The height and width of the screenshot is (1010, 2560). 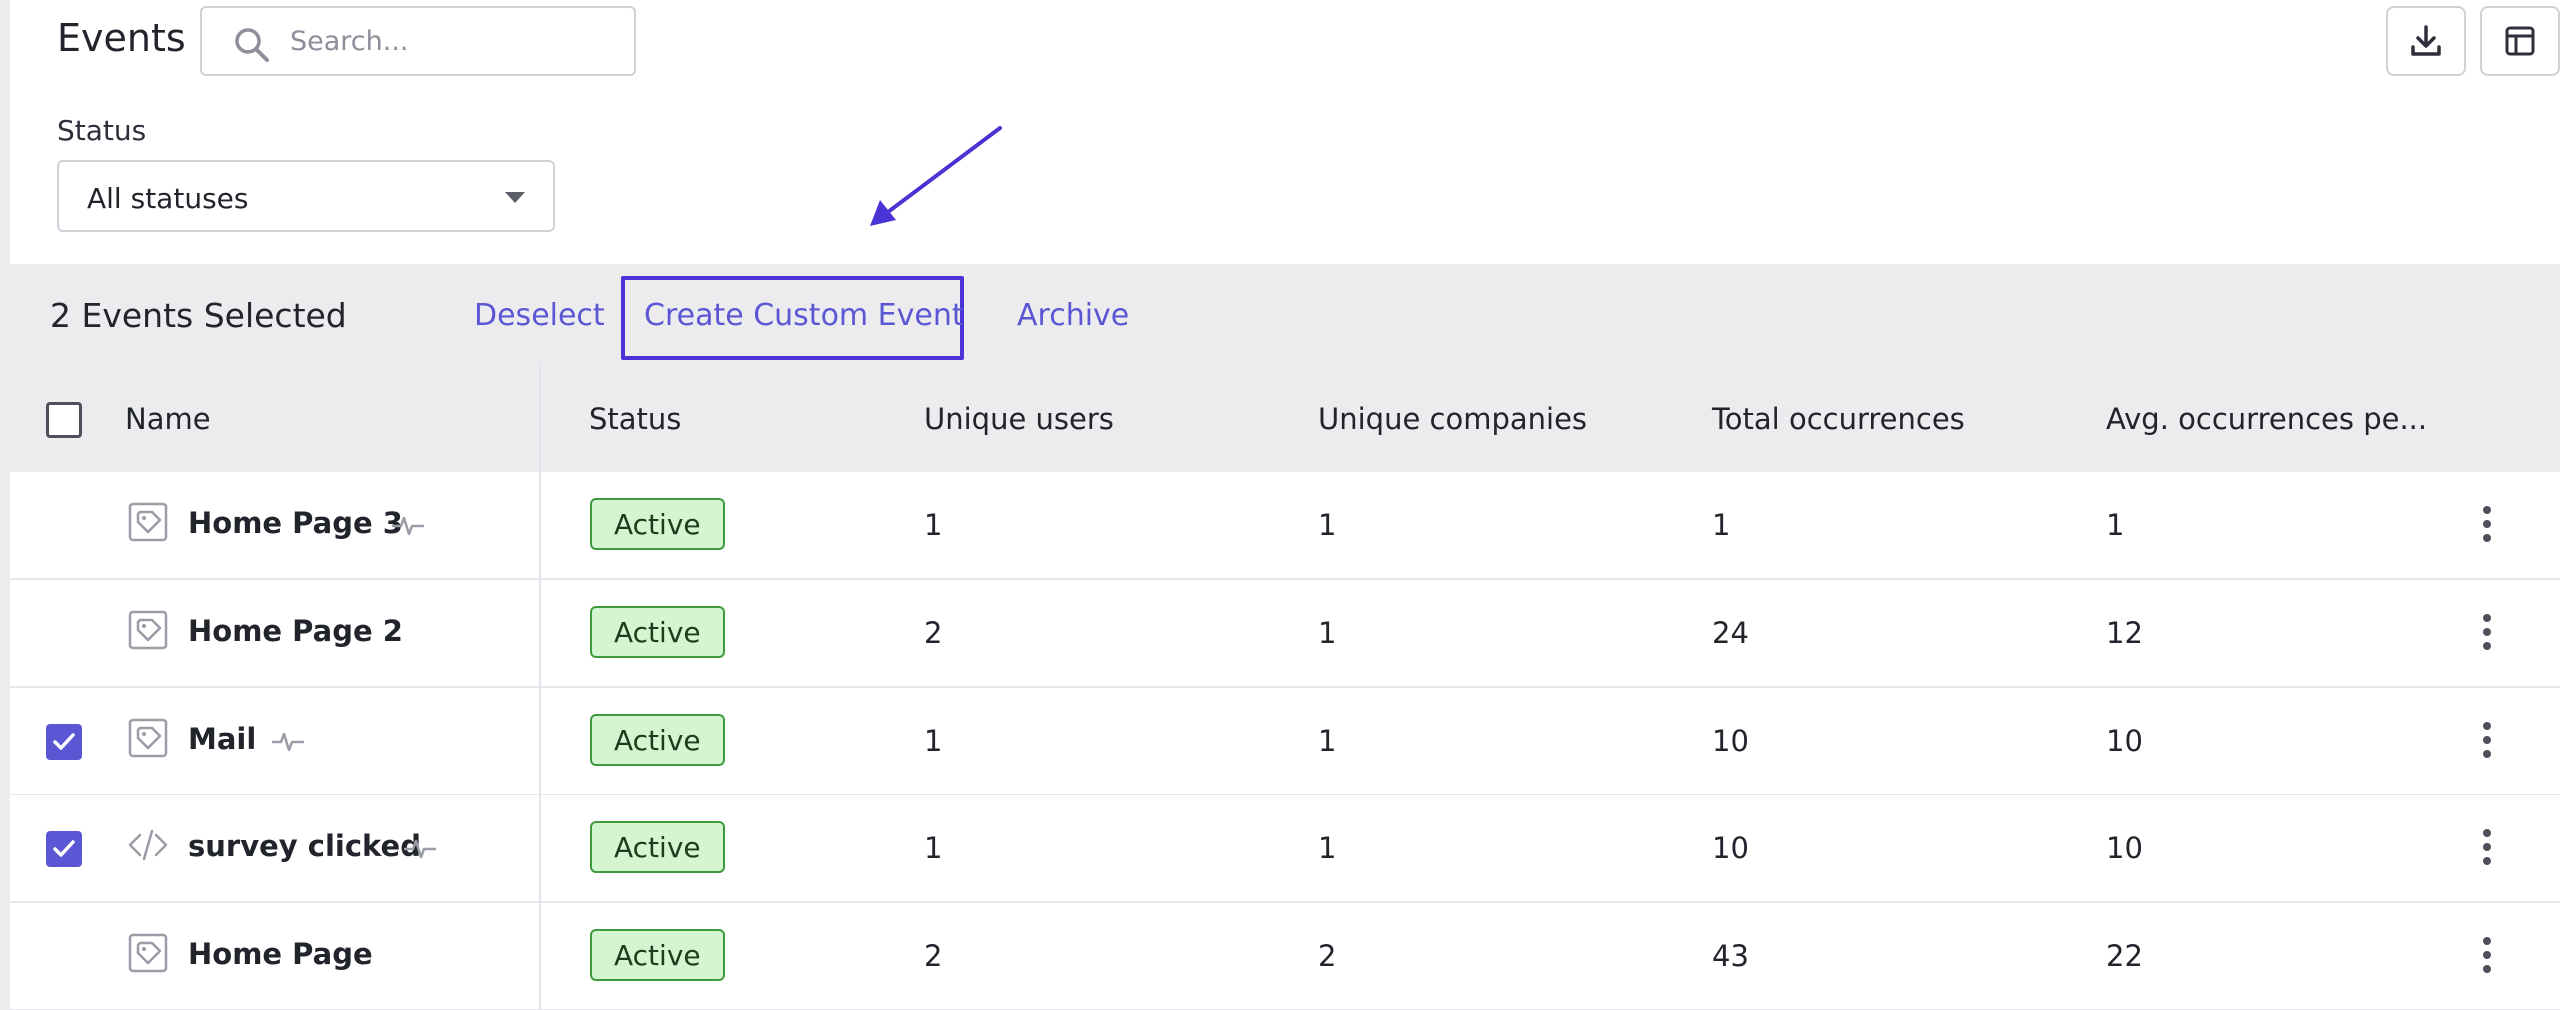 What do you see at coordinates (1285, 526) in the screenshot?
I see `table-row: Home Page 3 Active 1 1 1 1` at bounding box center [1285, 526].